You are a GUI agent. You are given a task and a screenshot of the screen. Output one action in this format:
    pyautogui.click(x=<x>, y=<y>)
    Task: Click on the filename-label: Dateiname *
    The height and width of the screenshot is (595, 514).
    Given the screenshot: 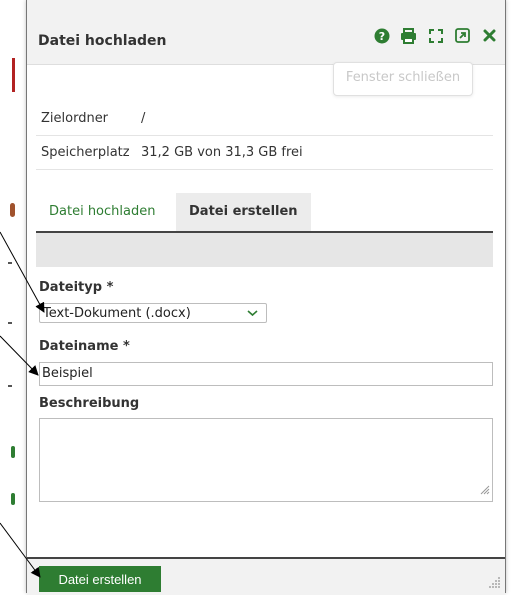 What is the action you would take?
    pyautogui.click(x=84, y=346)
    